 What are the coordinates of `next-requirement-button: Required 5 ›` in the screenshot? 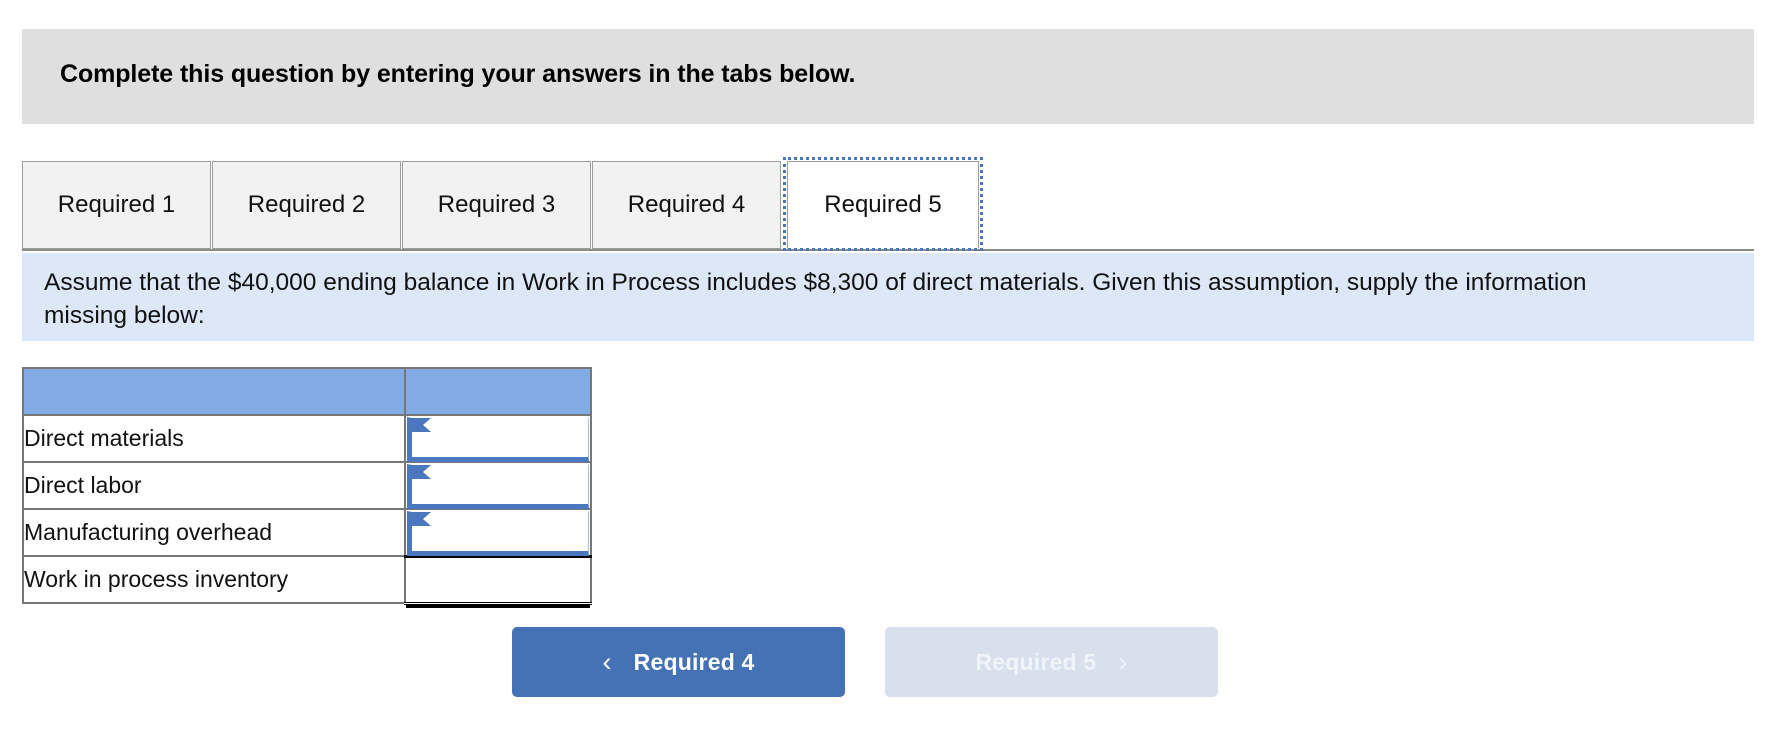 It's located at (1051, 662).